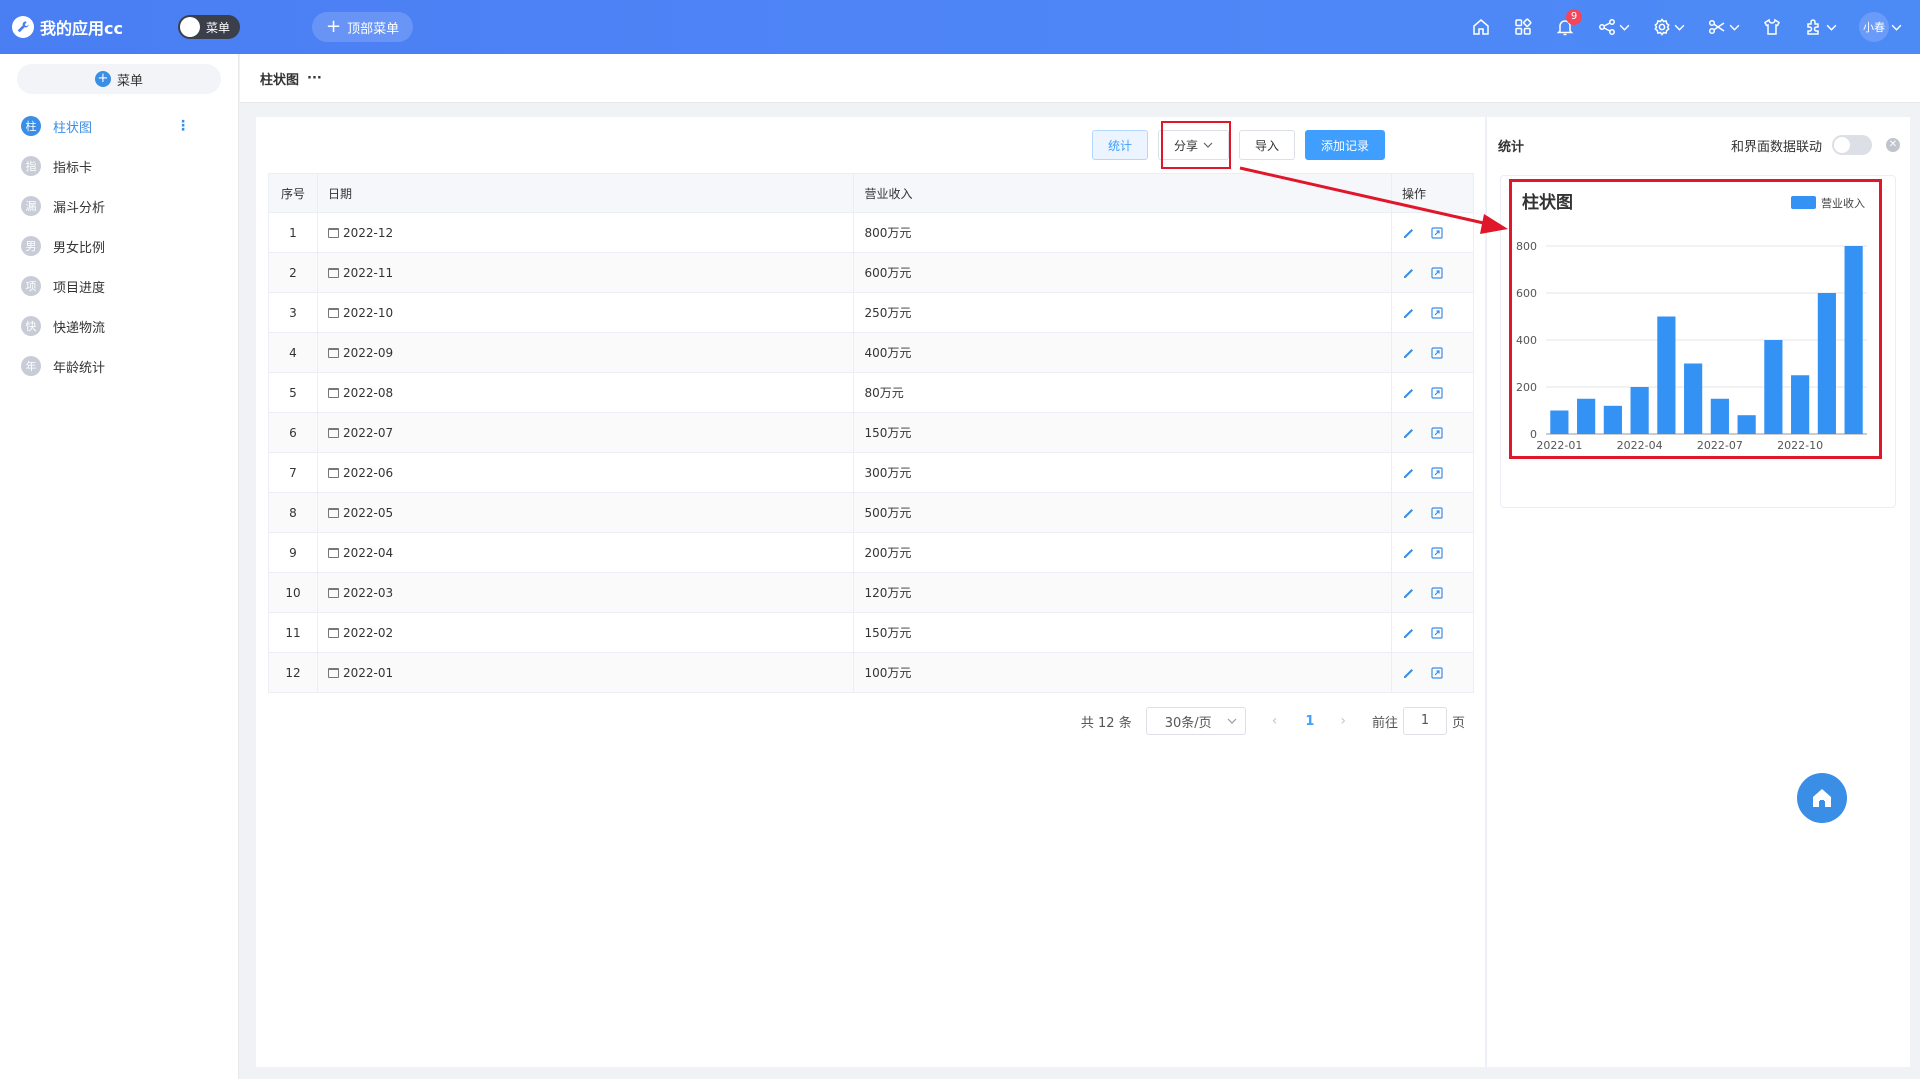 Image resolution: width=1920 pixels, height=1079 pixels. Describe the element at coordinates (1195, 721) in the screenshot. I see `page-size-select: 30条/页` at that location.